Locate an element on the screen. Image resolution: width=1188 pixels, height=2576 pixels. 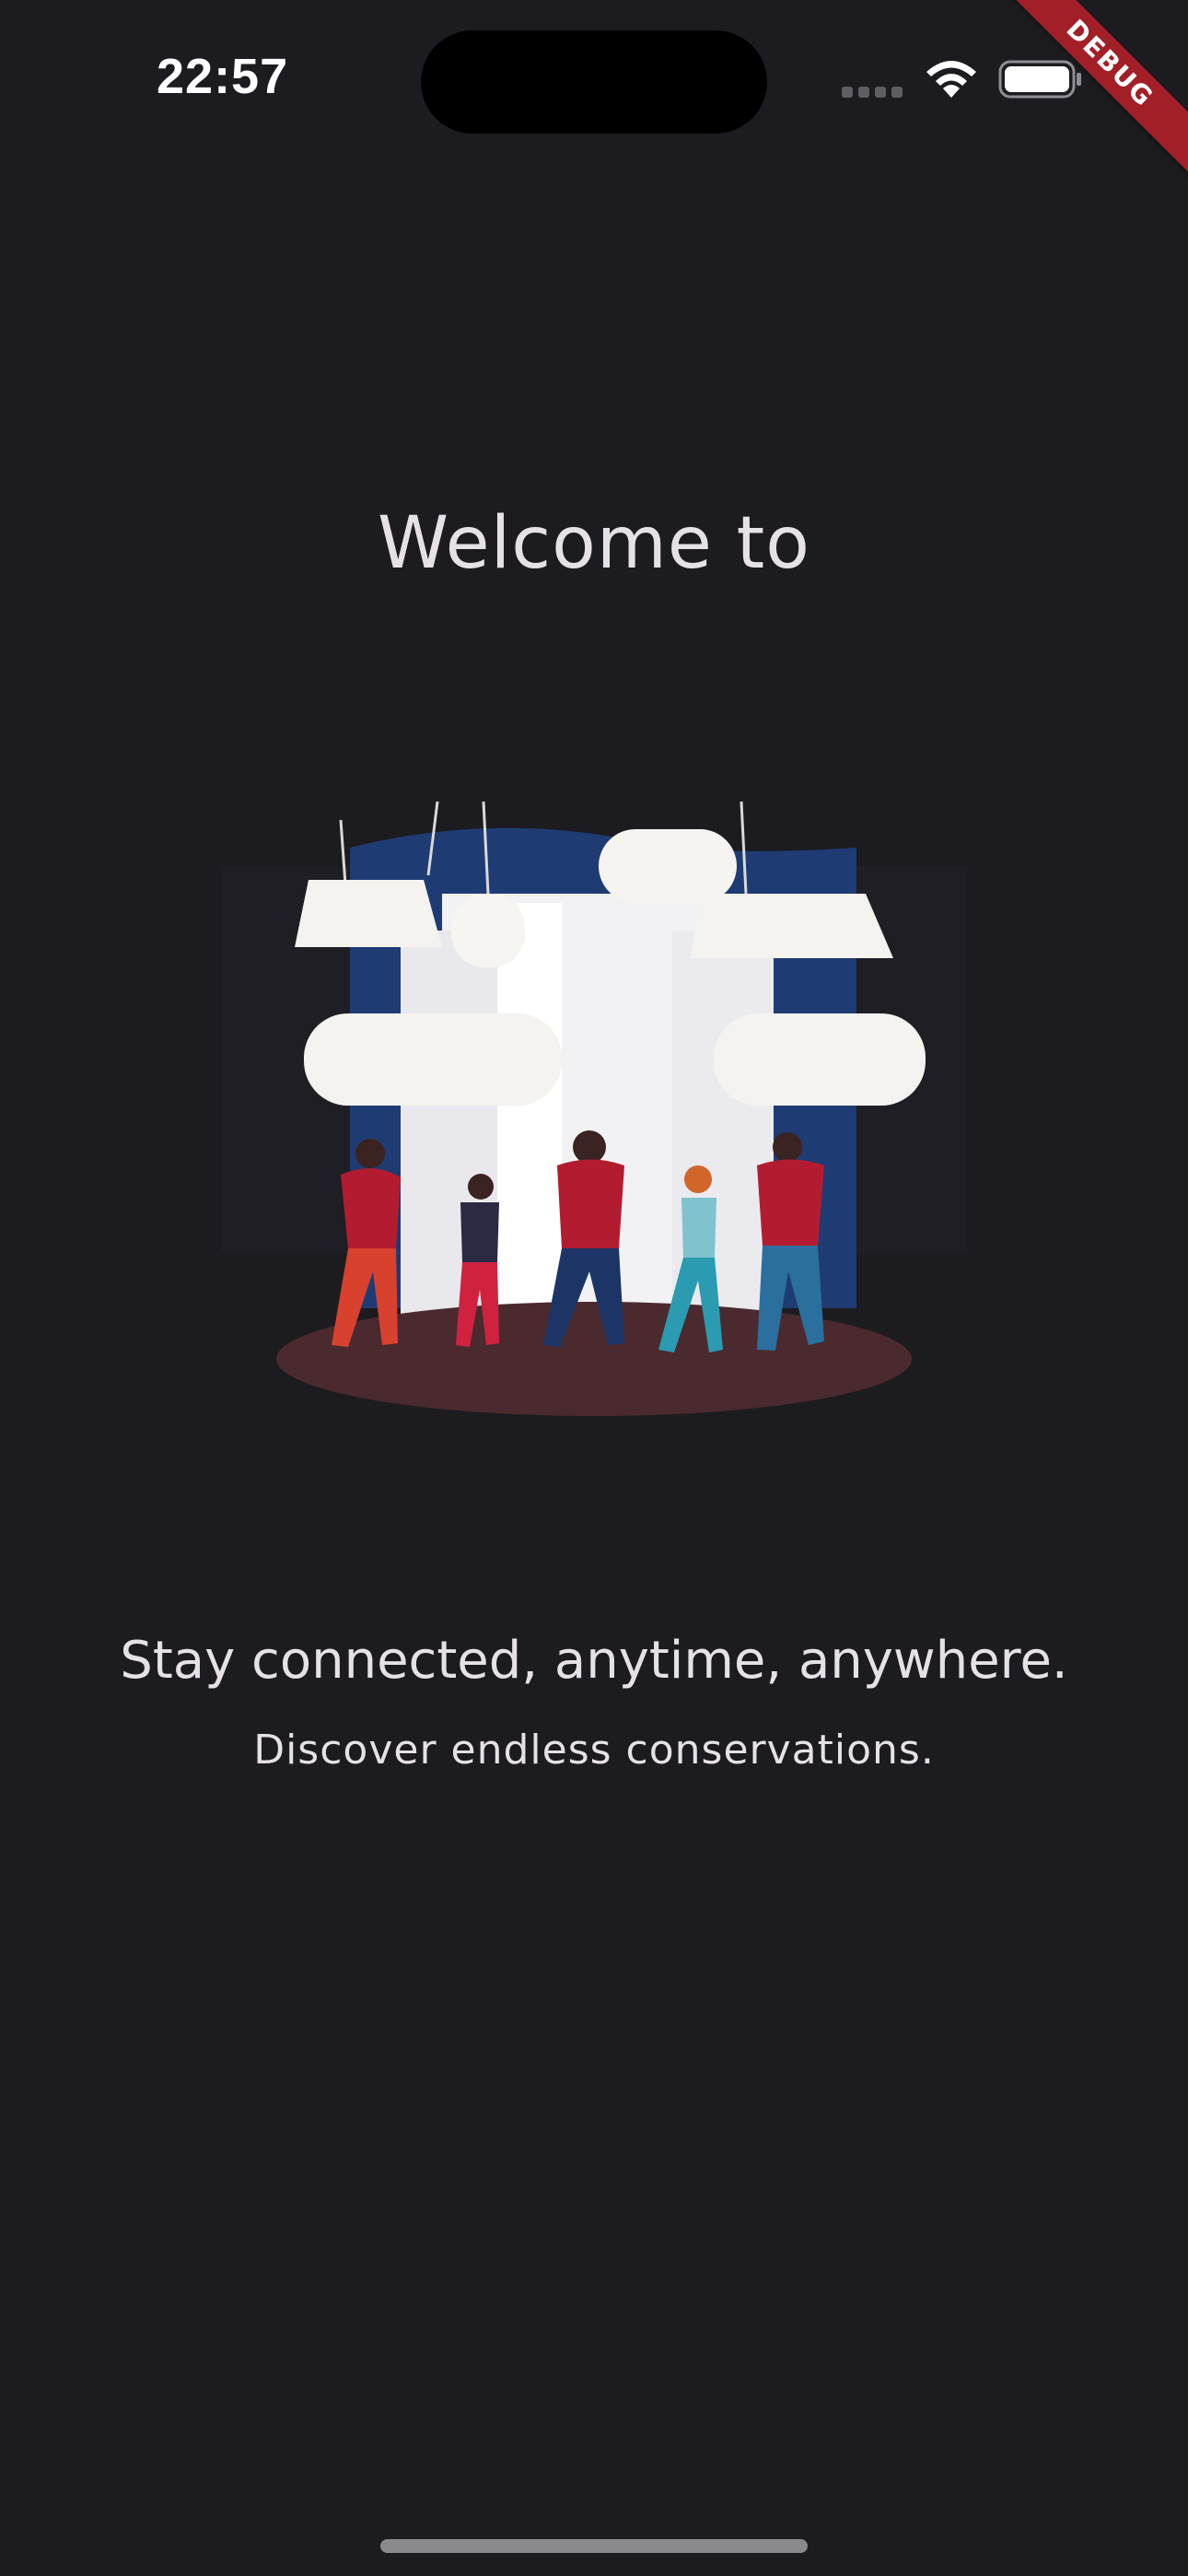
dancing-people-illustration is located at coordinates (594, 1108).